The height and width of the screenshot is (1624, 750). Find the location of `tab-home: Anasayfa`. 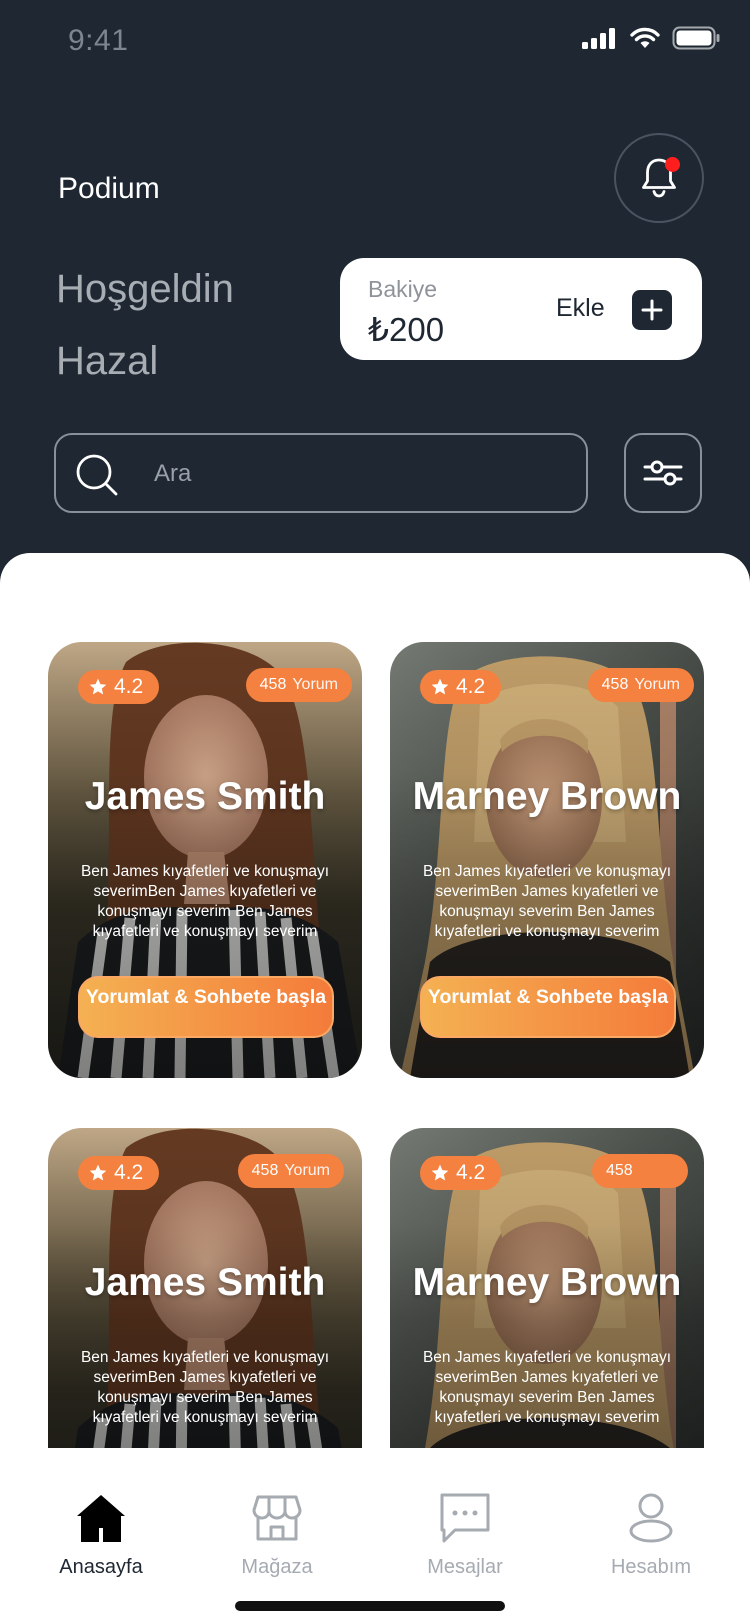

tab-home: Anasayfa is located at coordinates (101, 1535).